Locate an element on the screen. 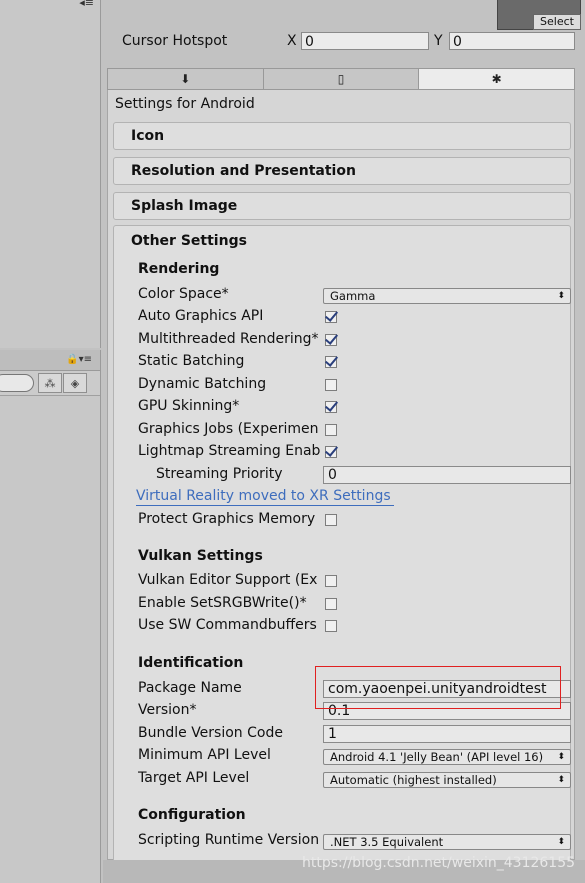 The image size is (585, 883). lock-icon: 🔒▾≡ is located at coordinates (79, 359).